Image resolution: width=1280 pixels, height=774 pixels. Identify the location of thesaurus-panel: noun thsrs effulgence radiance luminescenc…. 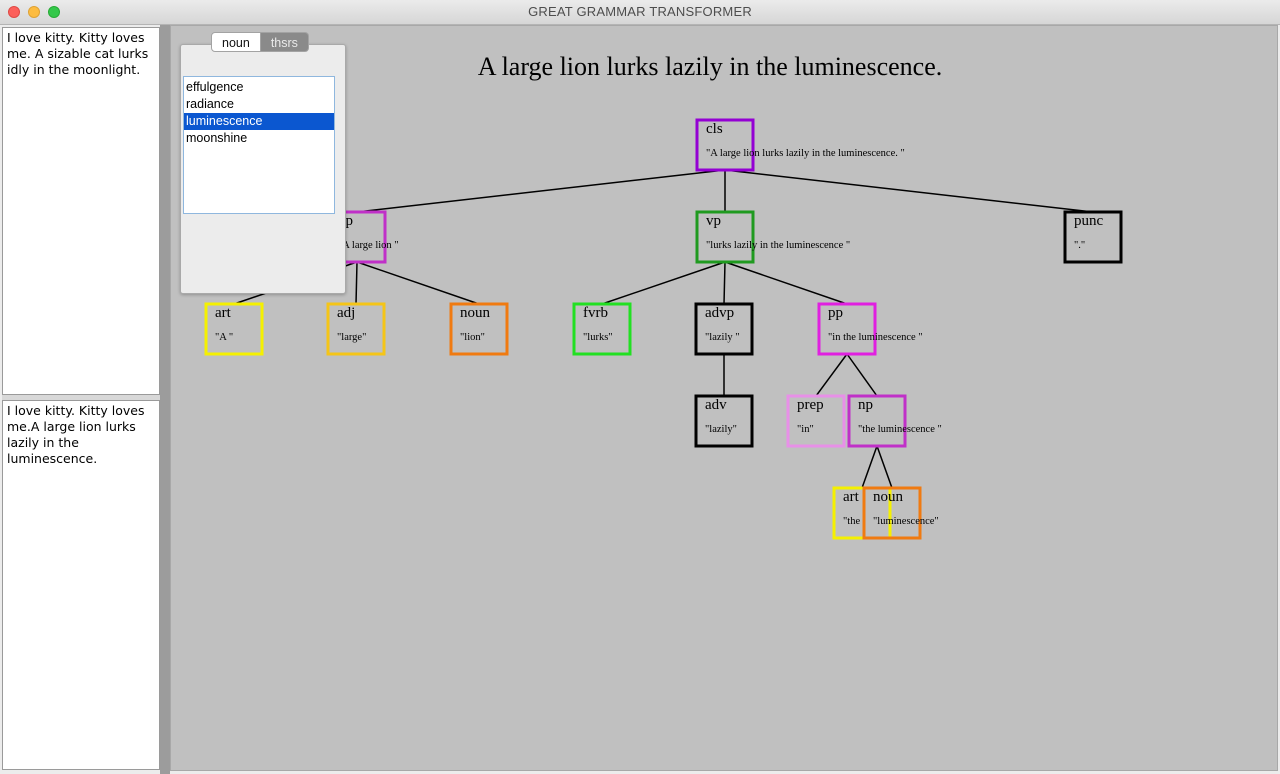
(263, 163).